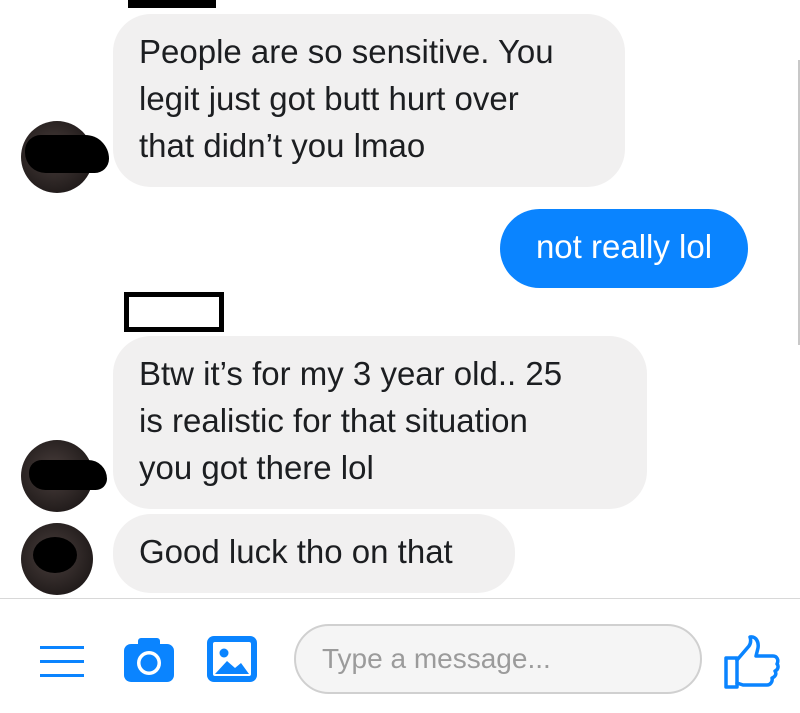 This screenshot has height=713, width=800. Describe the element at coordinates (172, 4) in the screenshot. I see `redaction-bar` at that location.